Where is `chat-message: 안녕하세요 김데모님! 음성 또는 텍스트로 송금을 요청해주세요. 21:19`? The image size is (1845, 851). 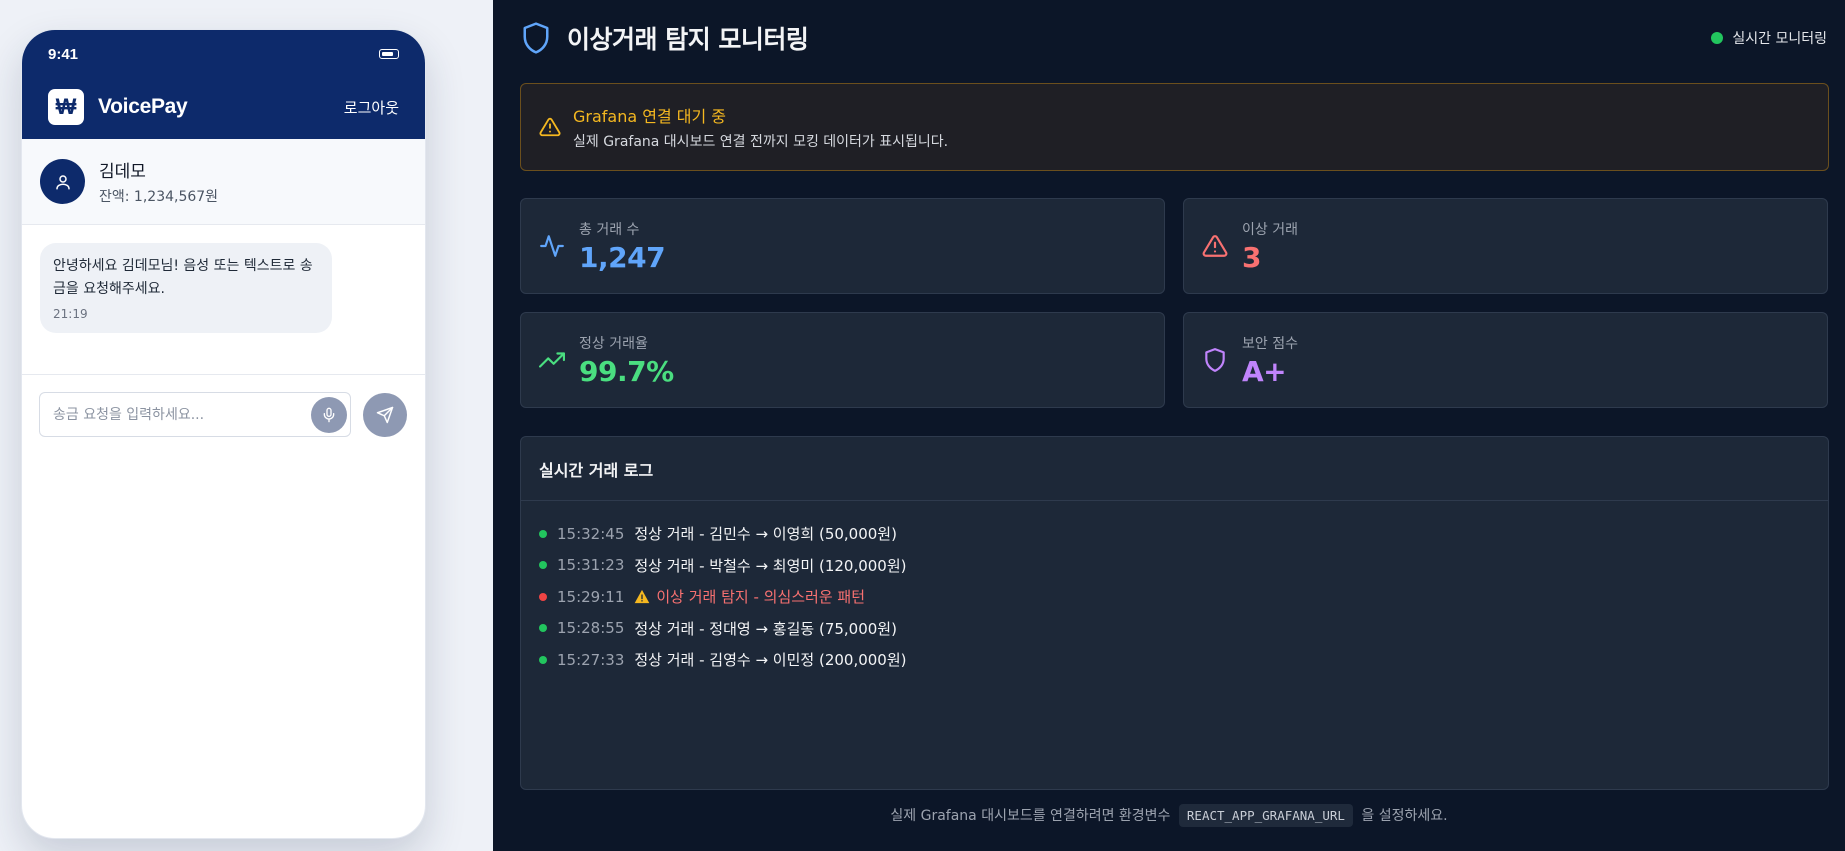
chat-message: 안녕하세요 김데모님! 음성 또는 텍스트로 송금을 요청해주세요. 21:19 is located at coordinates (186, 288).